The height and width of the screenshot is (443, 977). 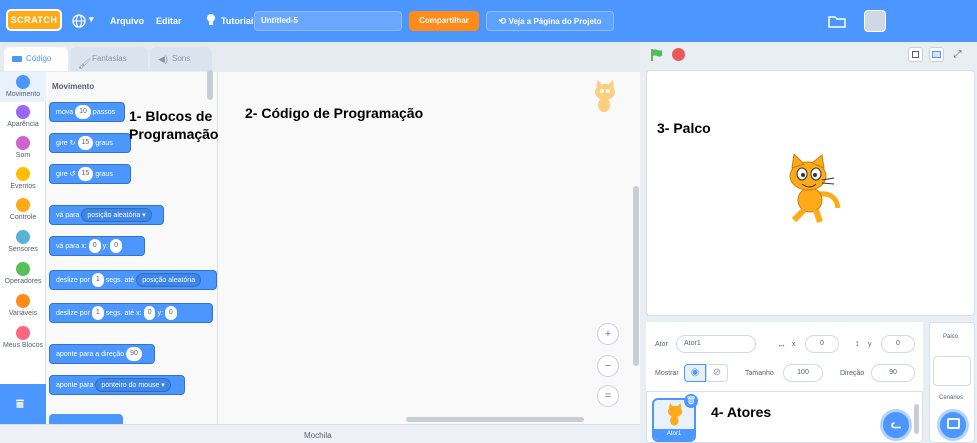 I want to click on tab-costumes: 🖌 Fantasias, so click(x=109, y=59).